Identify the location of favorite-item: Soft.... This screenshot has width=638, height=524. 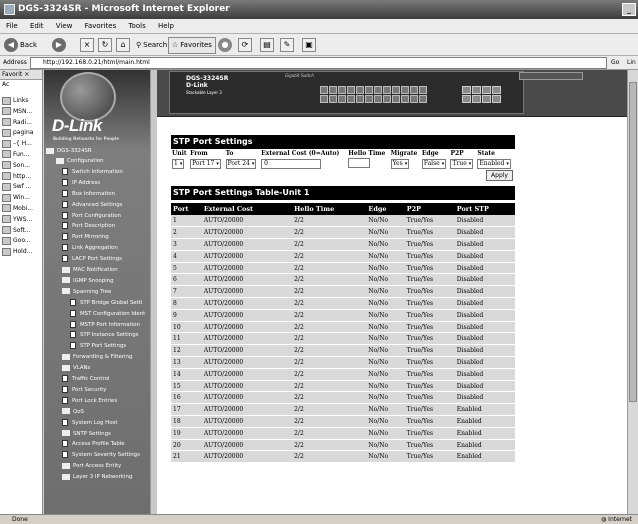
(21, 231).